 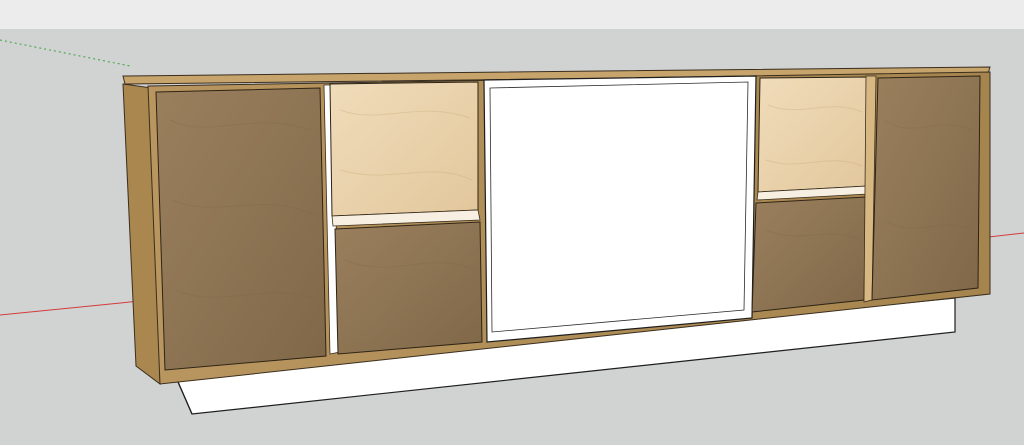 What do you see at coordinates (926, 188) in the screenshot?
I see `right-door-panel` at bounding box center [926, 188].